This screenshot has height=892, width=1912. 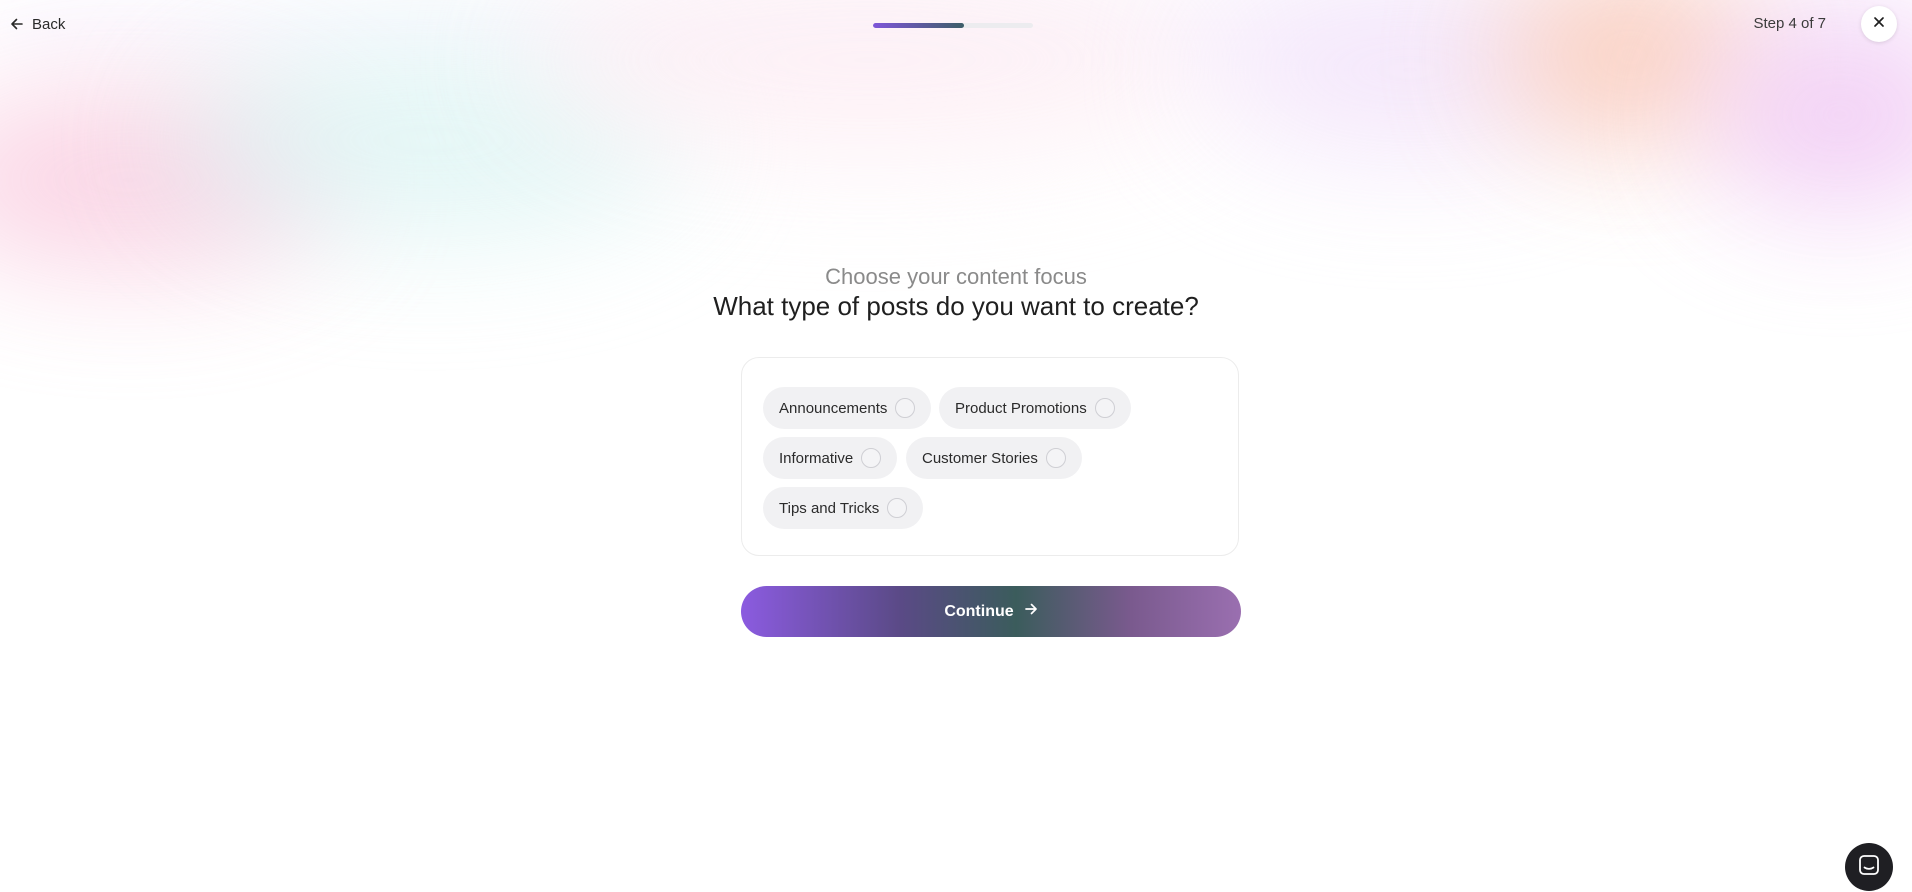 I want to click on option-customer-stories: Customer Stories, so click(x=994, y=458).